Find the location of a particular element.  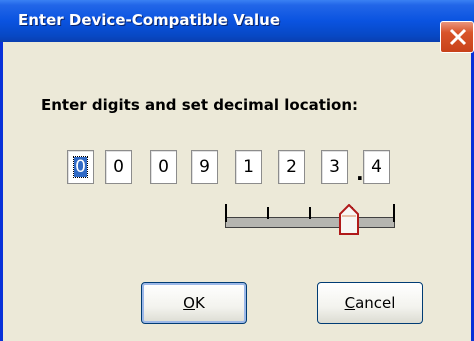

digit-field-3: 0 is located at coordinates (163, 167).